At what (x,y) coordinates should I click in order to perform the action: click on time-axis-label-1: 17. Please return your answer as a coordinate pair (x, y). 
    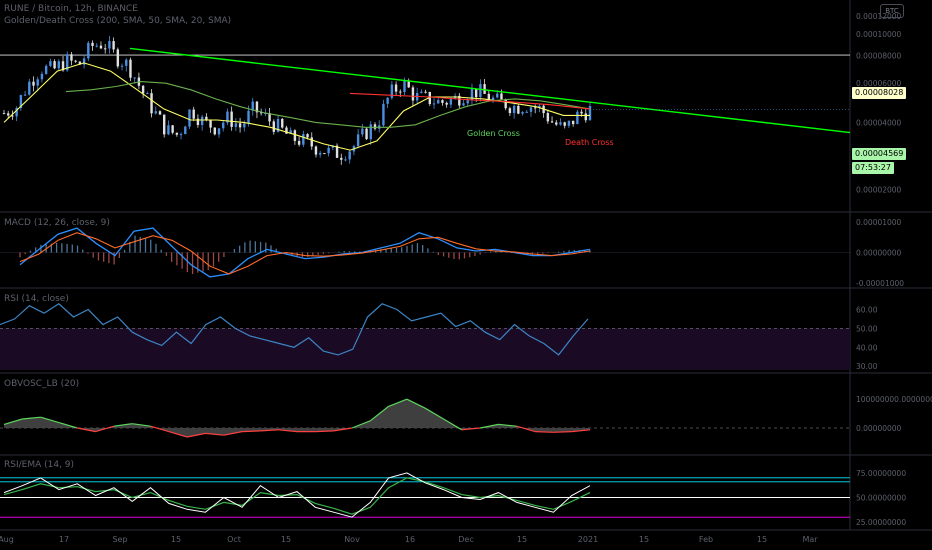
    Looking at the image, I should click on (64, 539).